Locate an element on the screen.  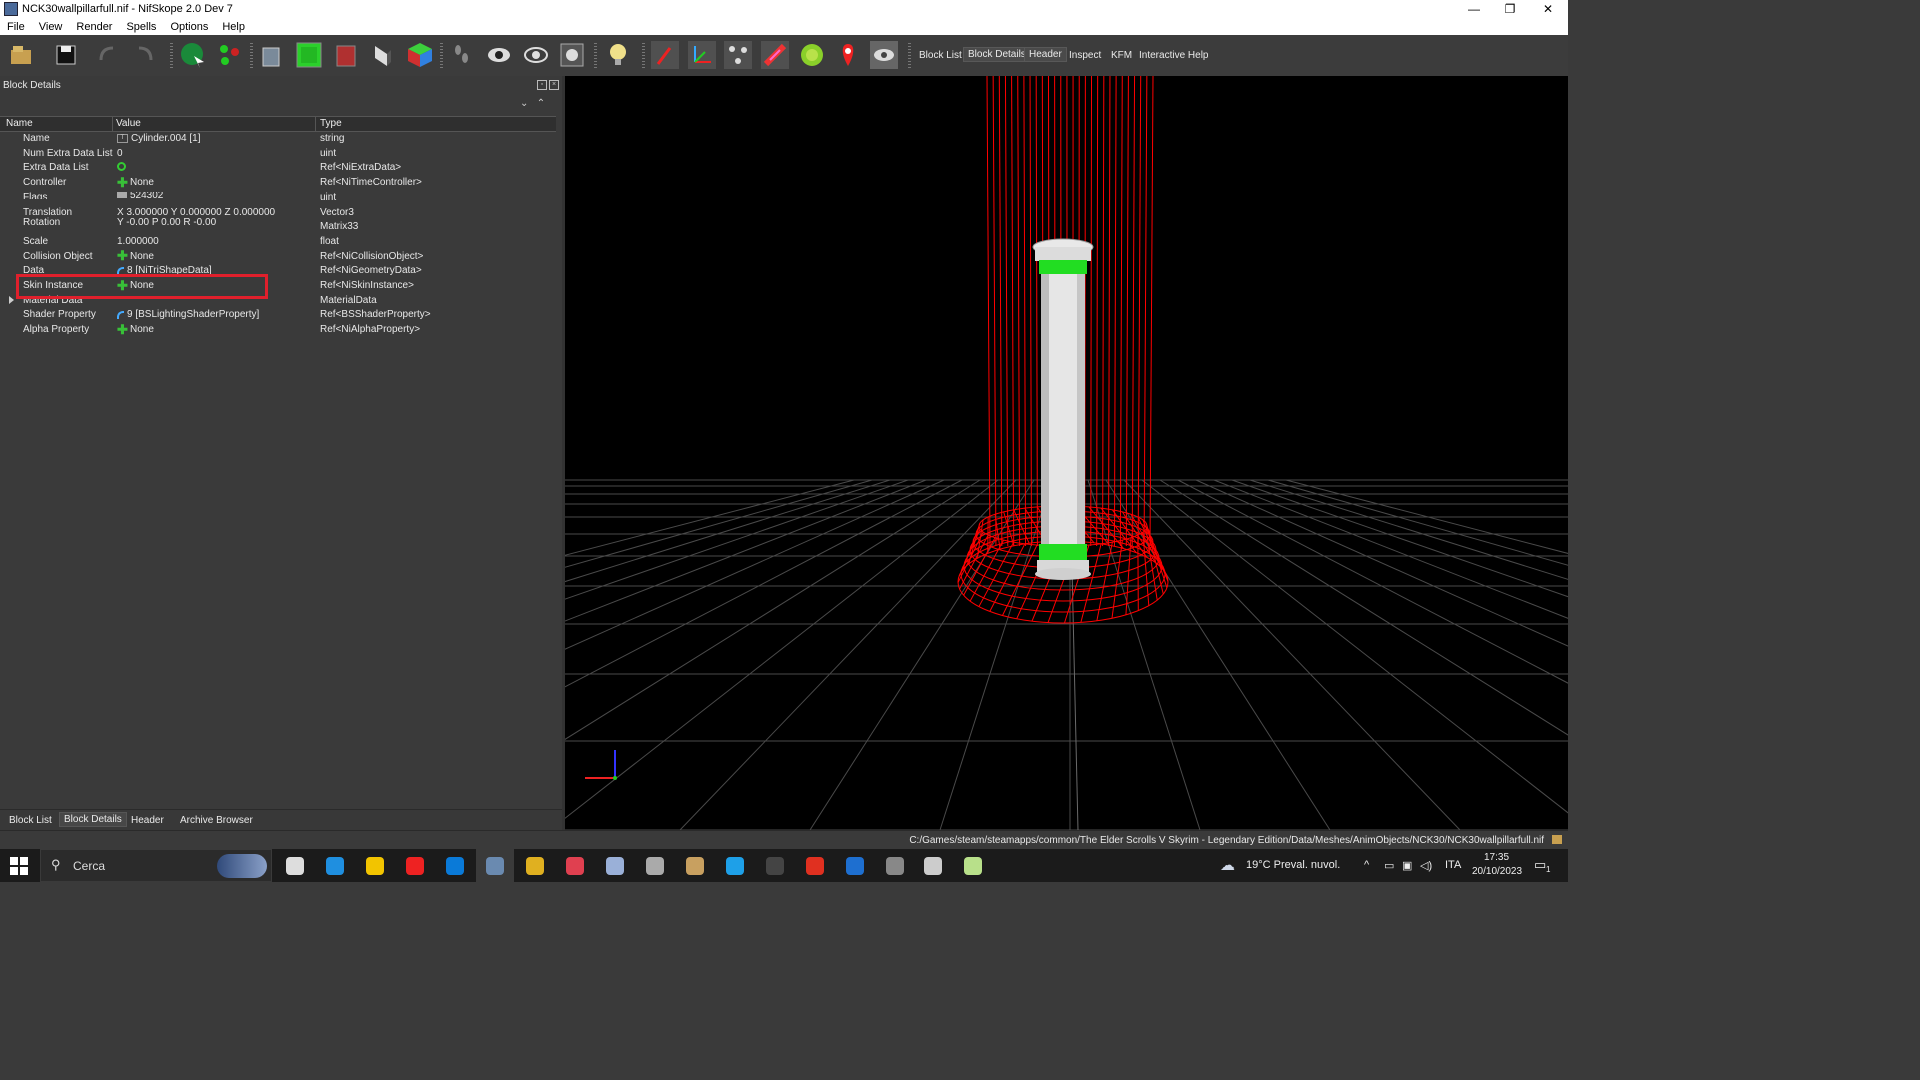
terminal-icon is located at coordinates (775, 866).